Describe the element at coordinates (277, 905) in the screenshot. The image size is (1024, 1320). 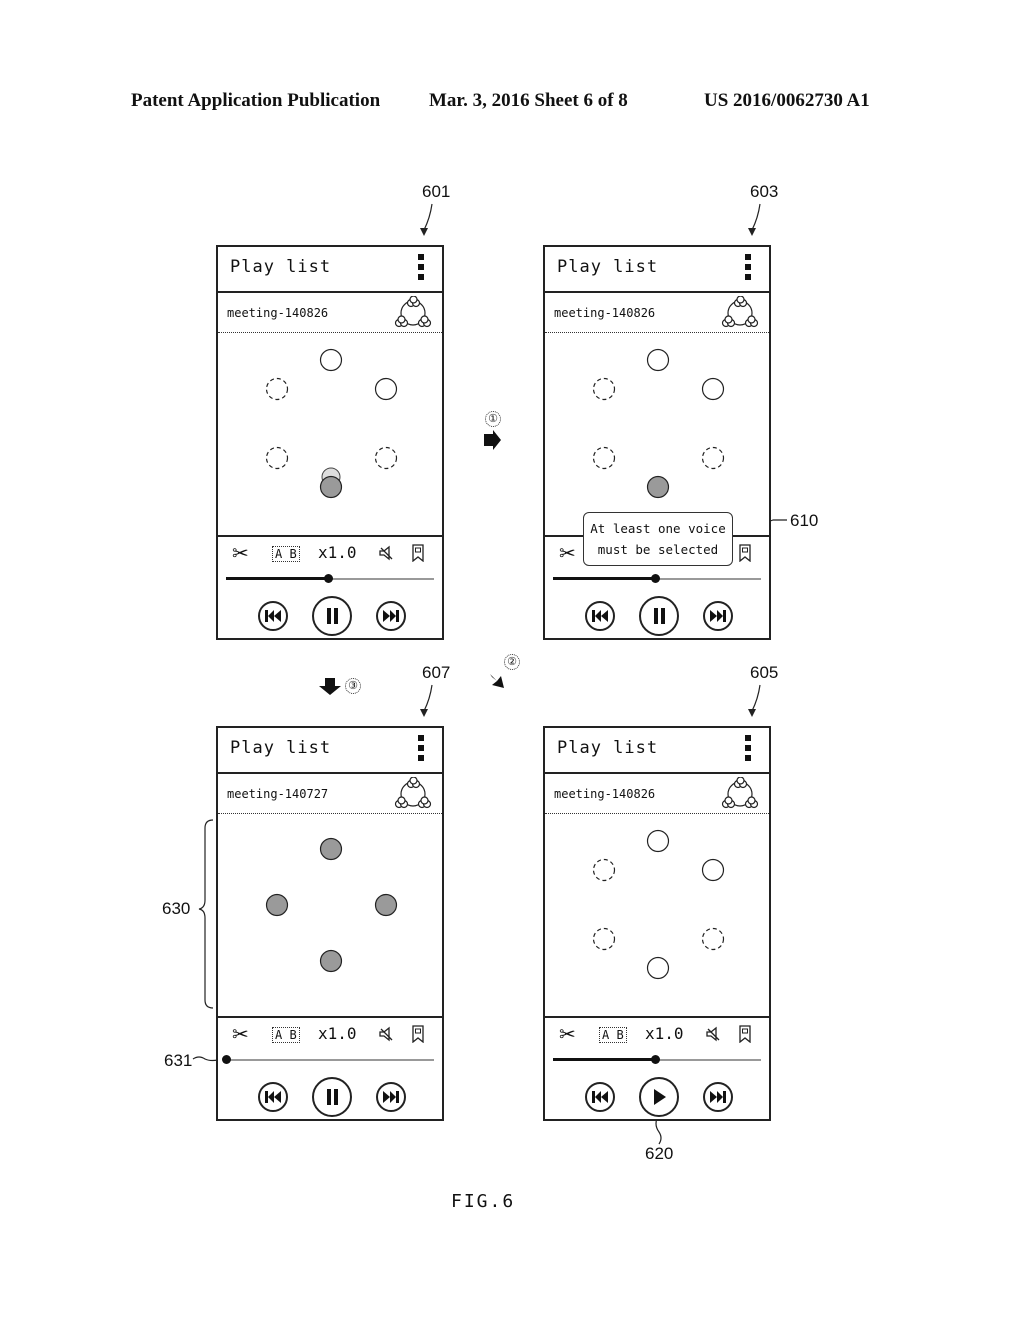
I see `speaker-left-filled` at that location.